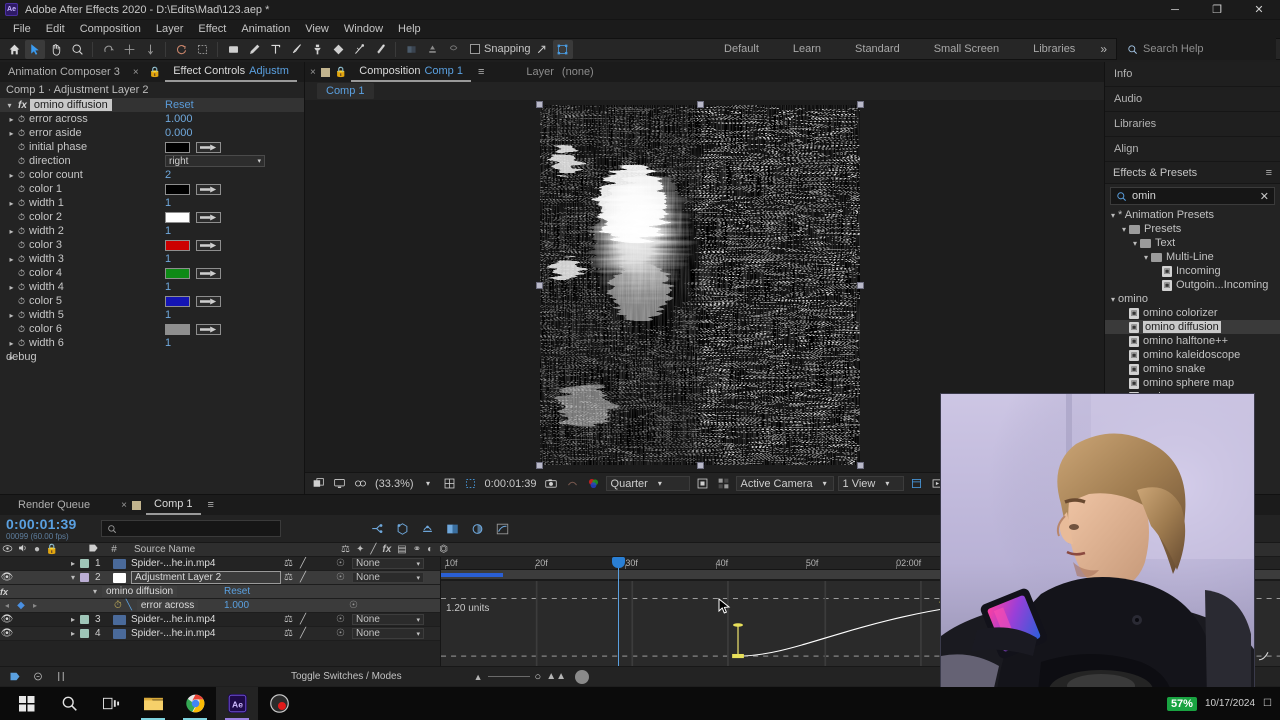 The image size is (1280, 720). I want to click on effect-param-row: ▸ ⏱ width 1 1, so click(152, 203).